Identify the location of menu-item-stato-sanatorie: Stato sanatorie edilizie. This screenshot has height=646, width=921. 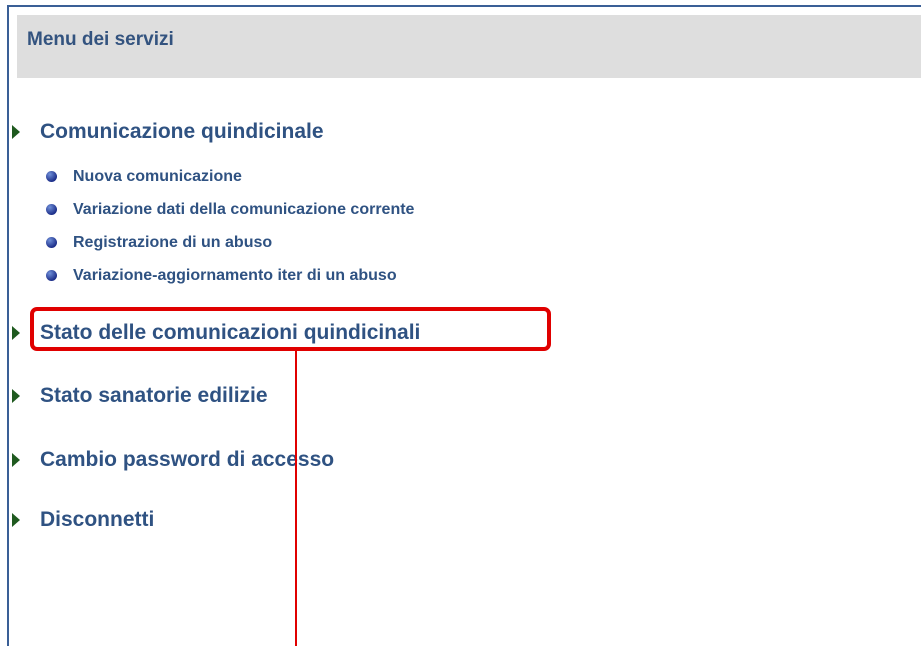
(140, 396).